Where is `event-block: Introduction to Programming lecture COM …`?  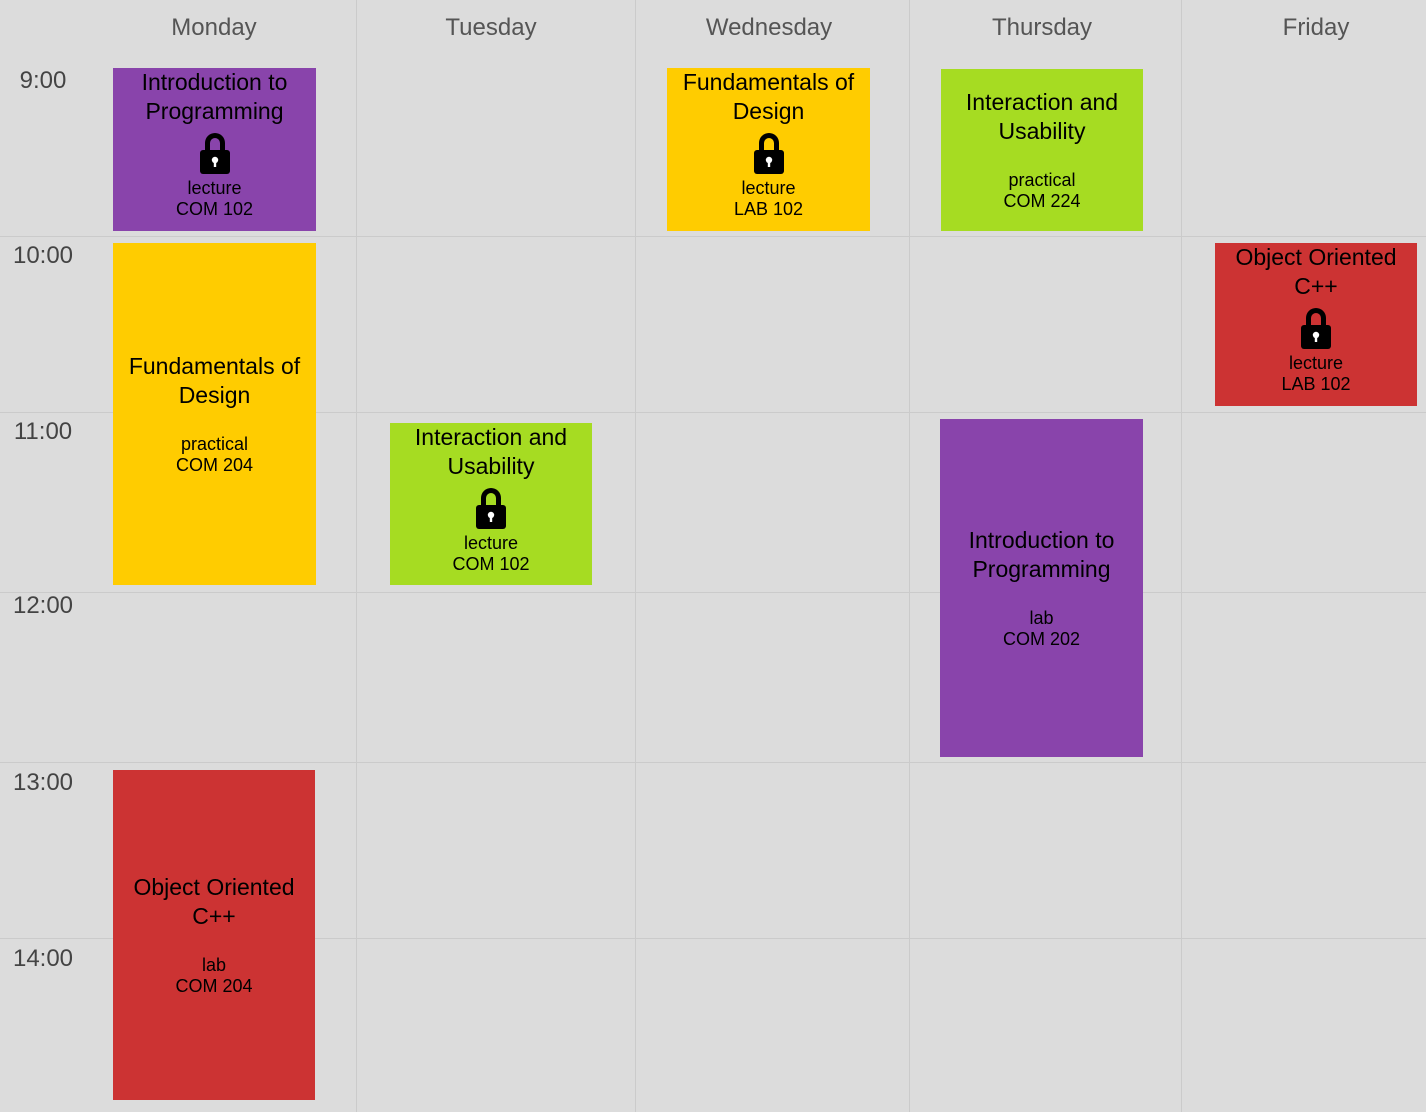
event-block: Introduction to Programming lecture COM … is located at coordinates (214, 149).